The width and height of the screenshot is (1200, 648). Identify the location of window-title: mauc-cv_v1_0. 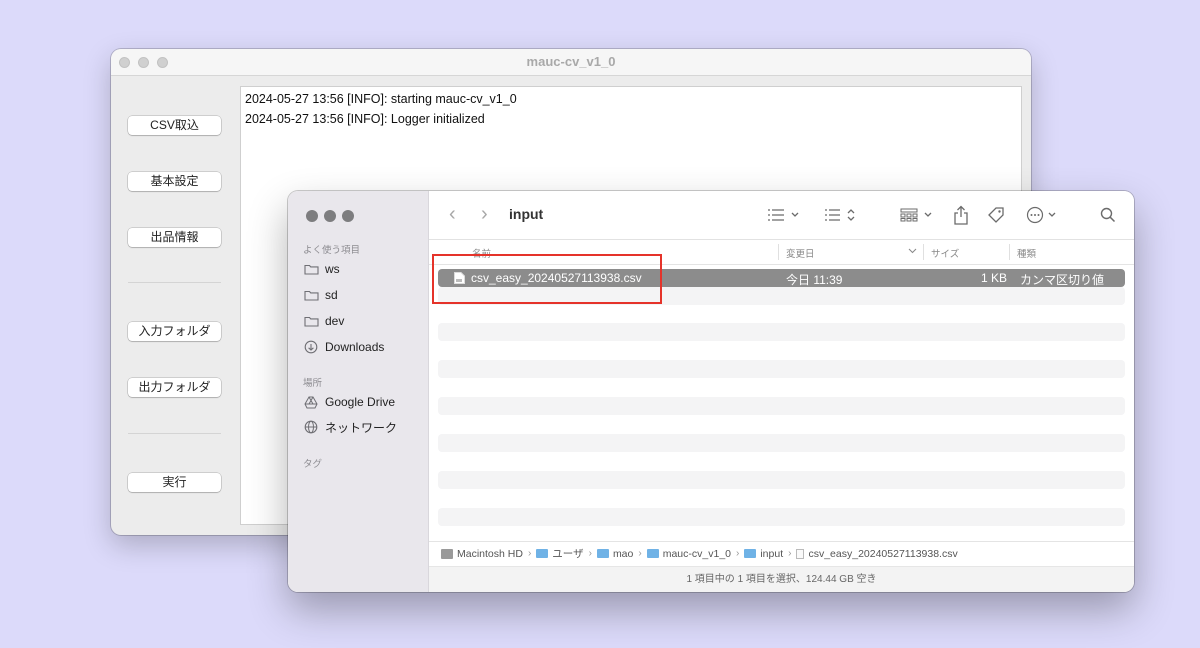
(571, 61).